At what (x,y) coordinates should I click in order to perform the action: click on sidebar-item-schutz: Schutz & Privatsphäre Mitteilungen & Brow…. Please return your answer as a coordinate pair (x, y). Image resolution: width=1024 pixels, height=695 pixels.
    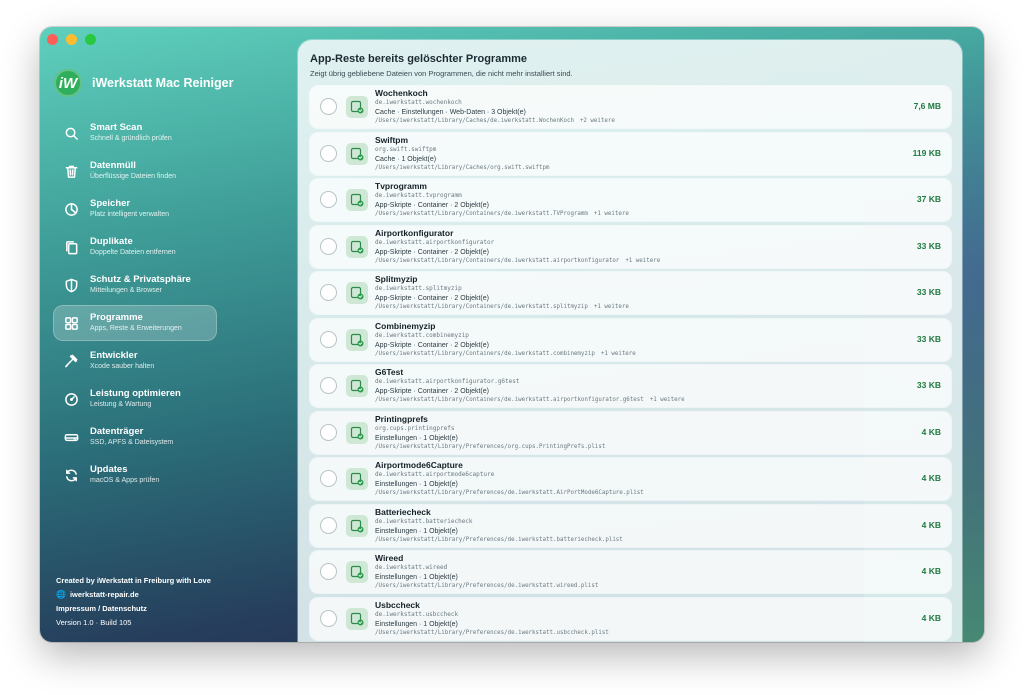
    Looking at the image, I should click on (135, 285).